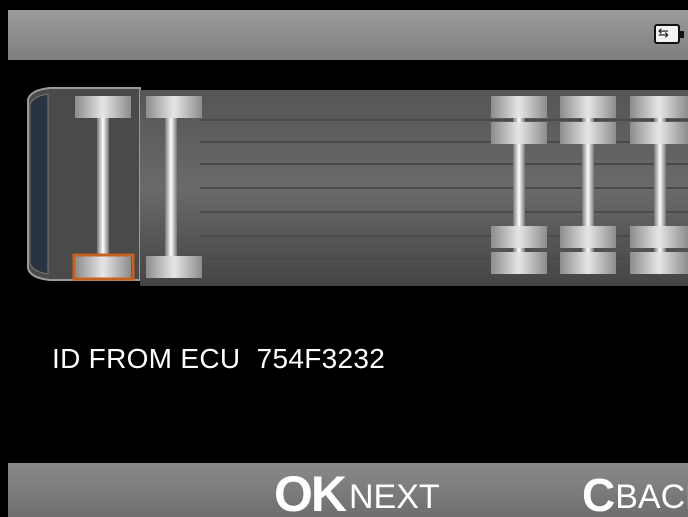 The width and height of the screenshot is (688, 517). I want to click on ecu-id-readout: ID FROM ECU 754F3232, so click(218, 359).